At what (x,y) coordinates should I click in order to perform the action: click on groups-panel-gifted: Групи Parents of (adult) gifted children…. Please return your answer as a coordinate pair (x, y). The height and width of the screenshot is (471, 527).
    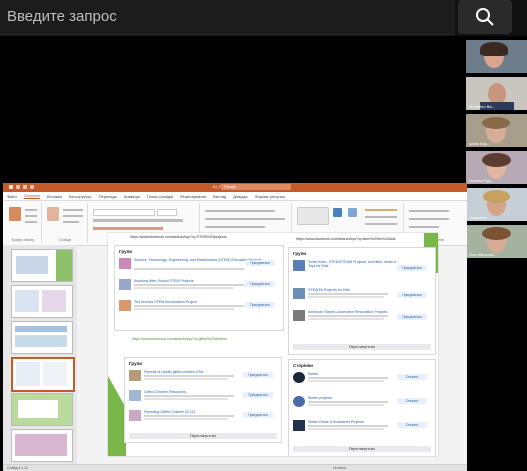
    Looking at the image, I should click on (203, 400).